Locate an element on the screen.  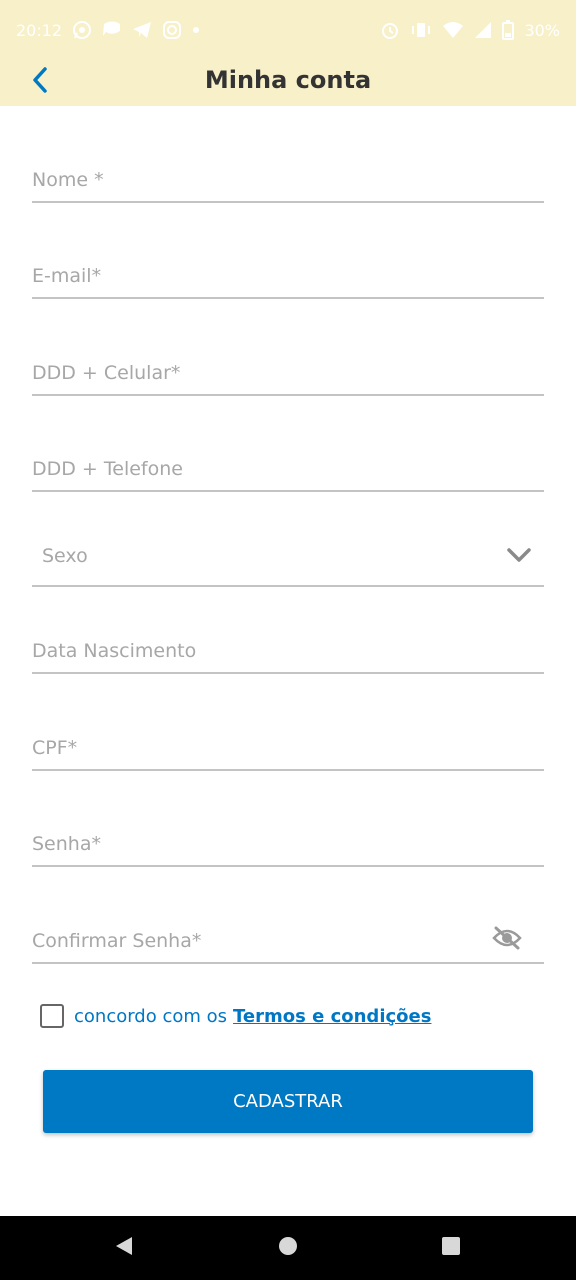
vibrate-icon is located at coordinates (421, 30).